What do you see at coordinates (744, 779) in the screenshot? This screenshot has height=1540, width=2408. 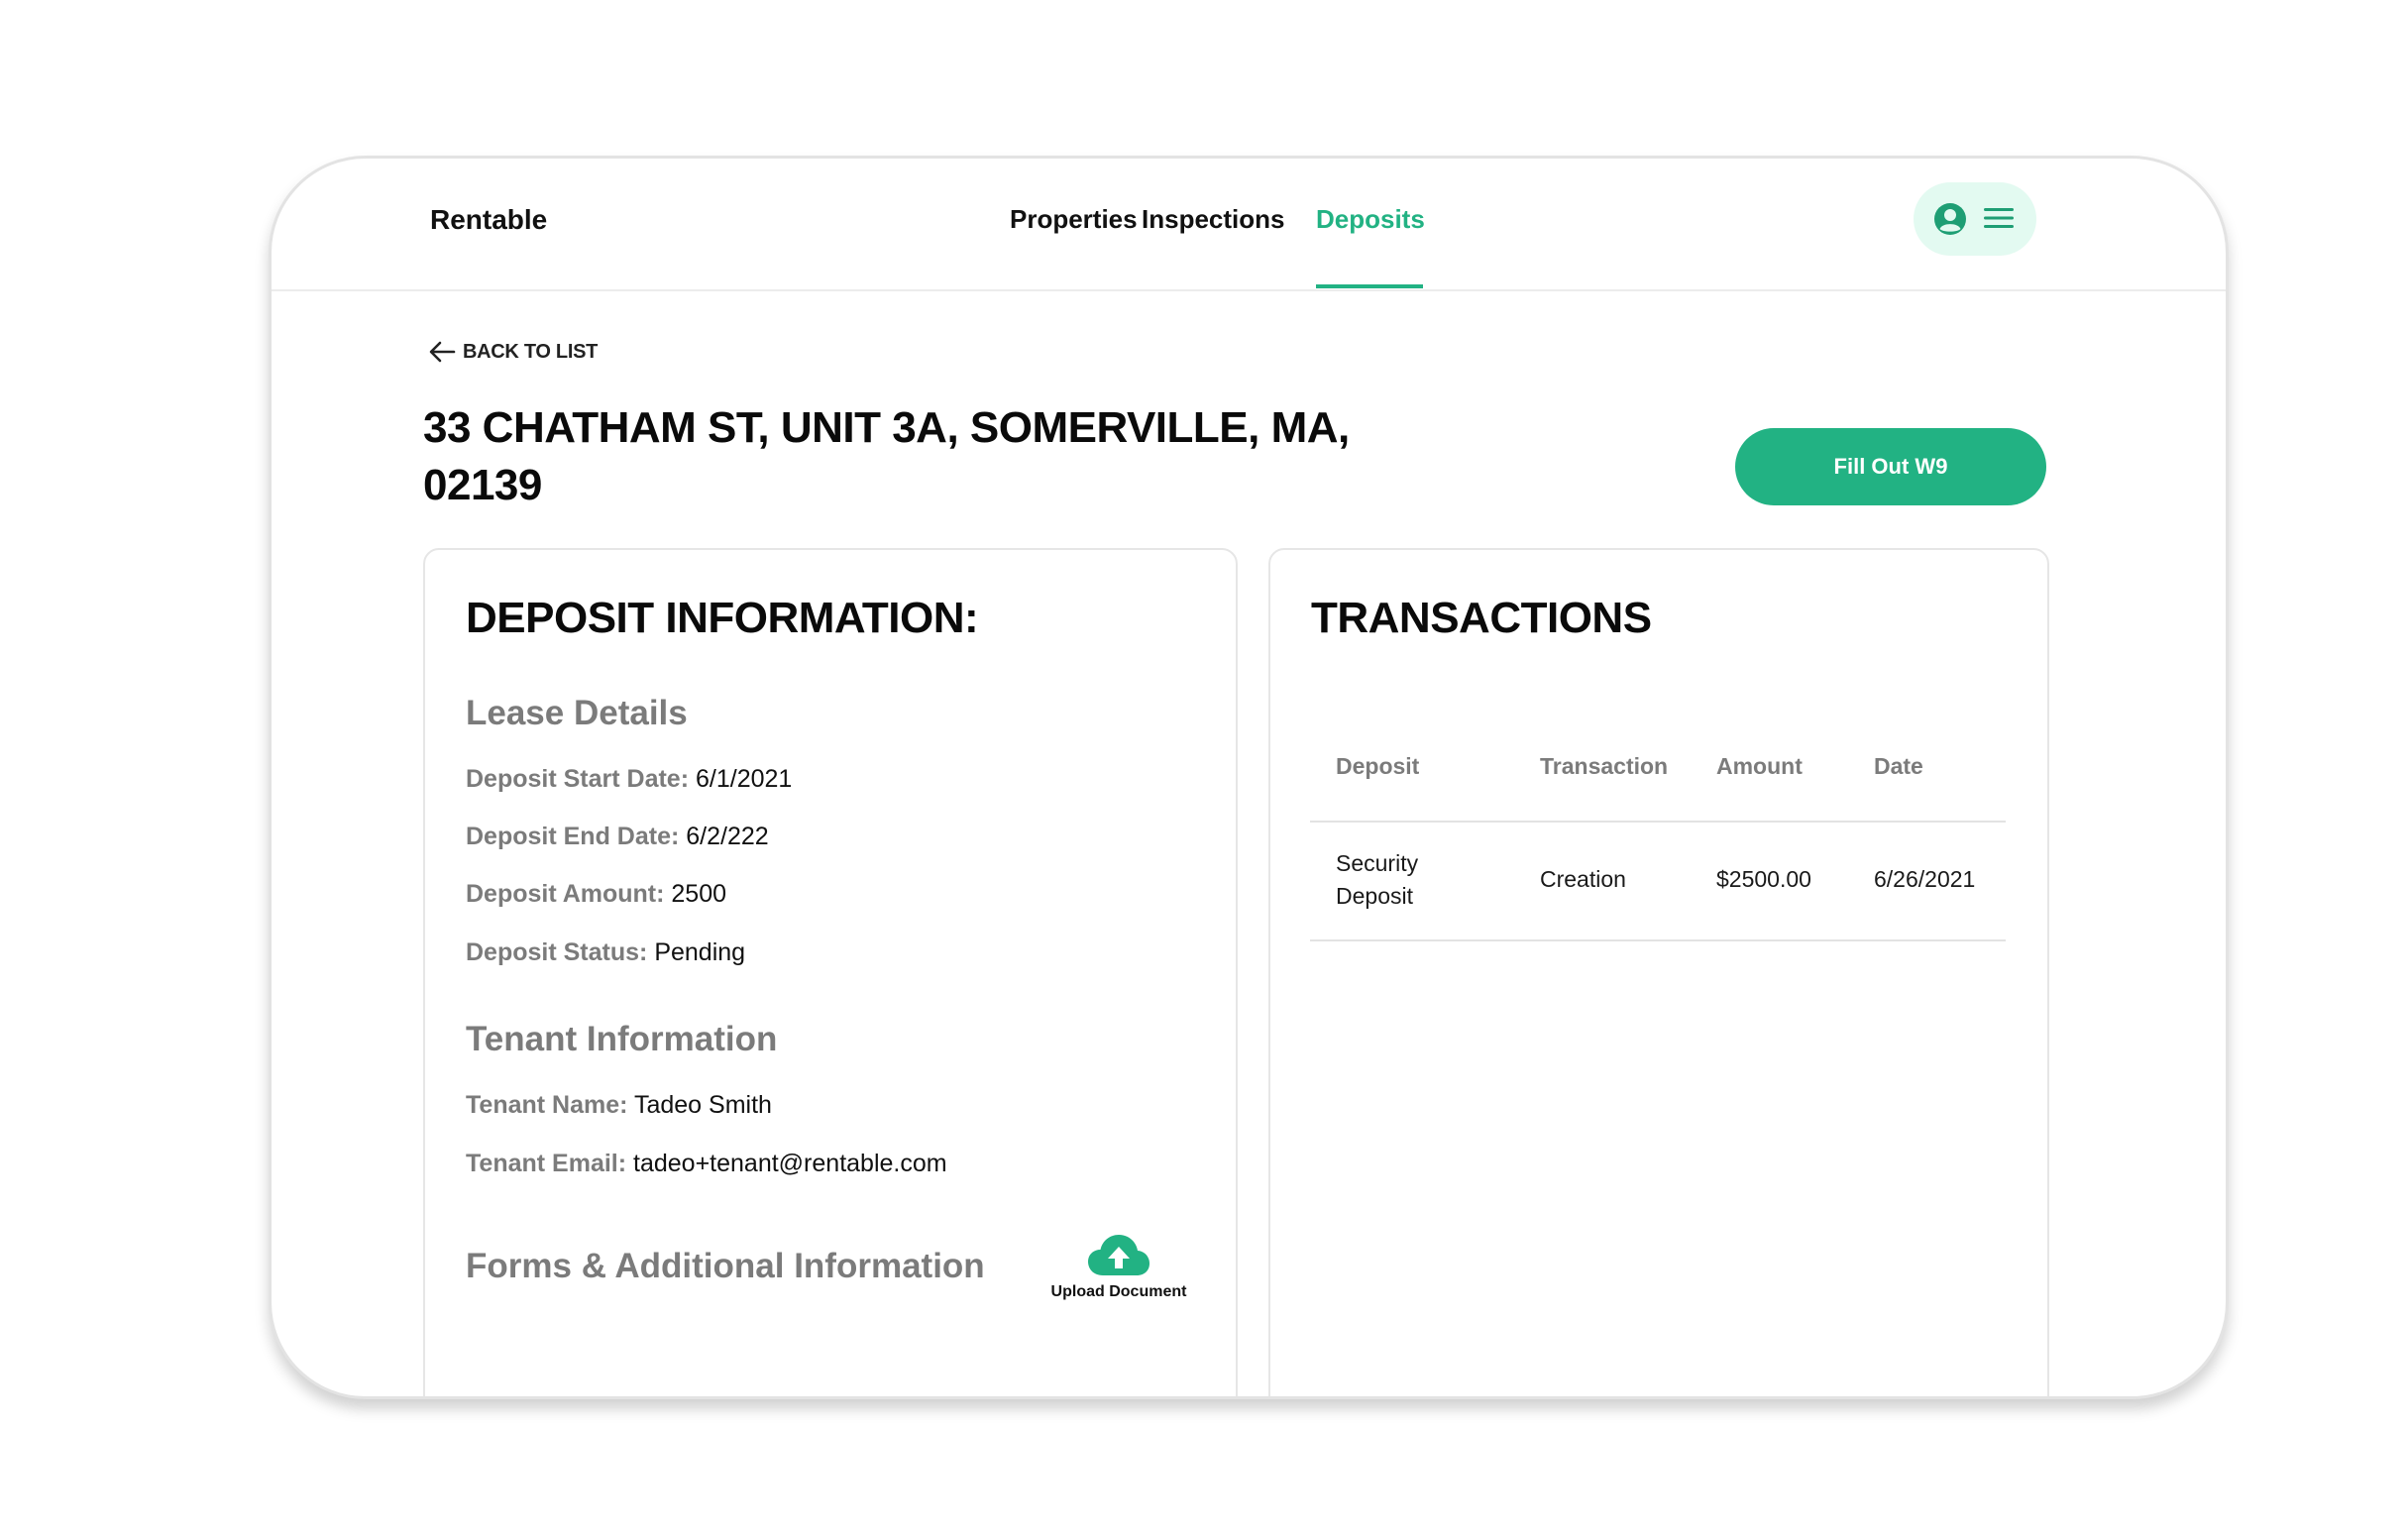 I see `field-value: 6/1/2021` at bounding box center [744, 779].